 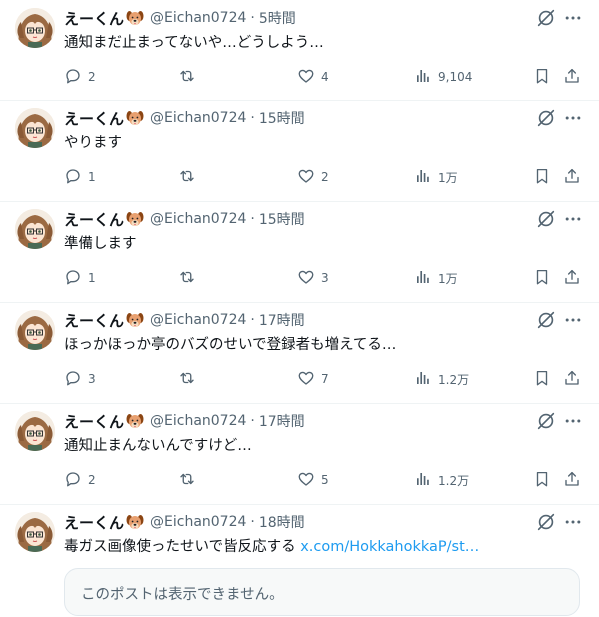 What do you see at coordinates (277, 18) in the screenshot?
I see `timestamp: 5時間` at bounding box center [277, 18].